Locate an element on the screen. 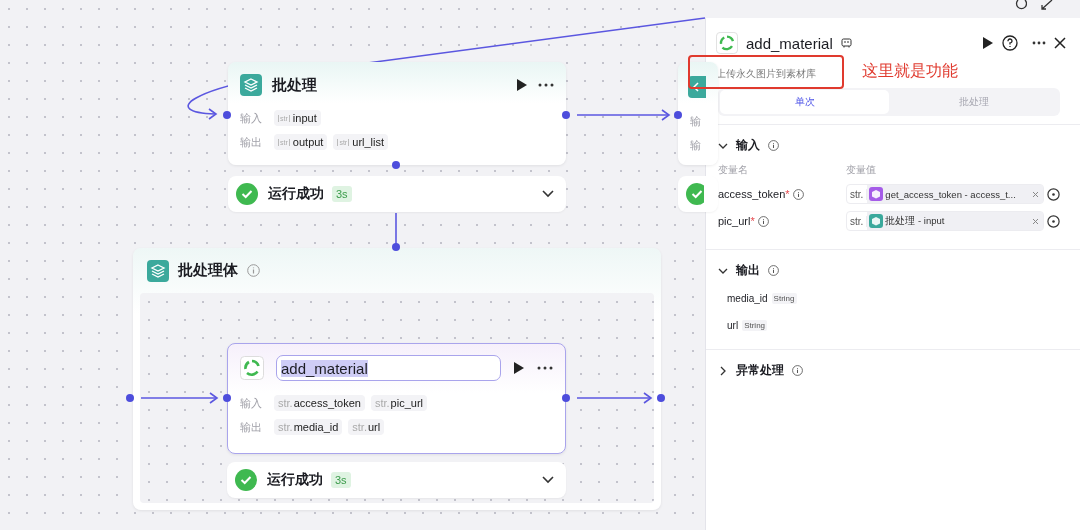  title-field: add_material is located at coordinates (388, 368).